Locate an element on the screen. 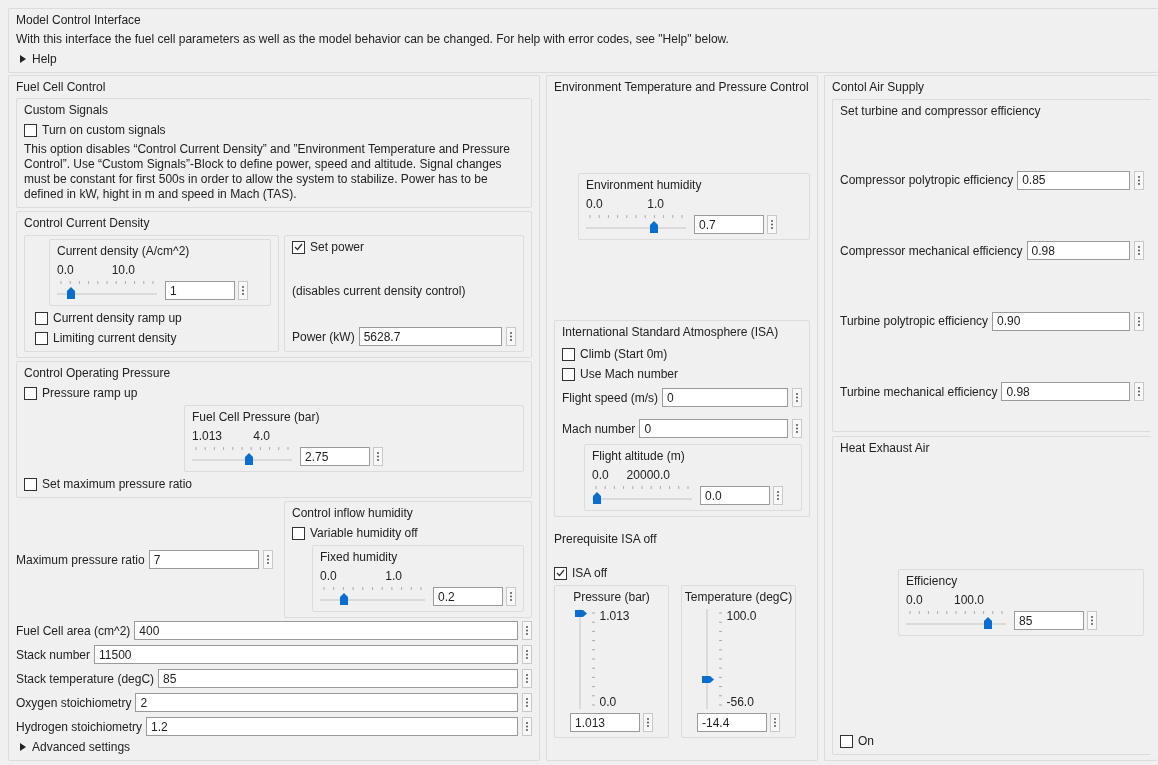 The image size is (1158, 765). text-field: 2 is located at coordinates (326, 702).